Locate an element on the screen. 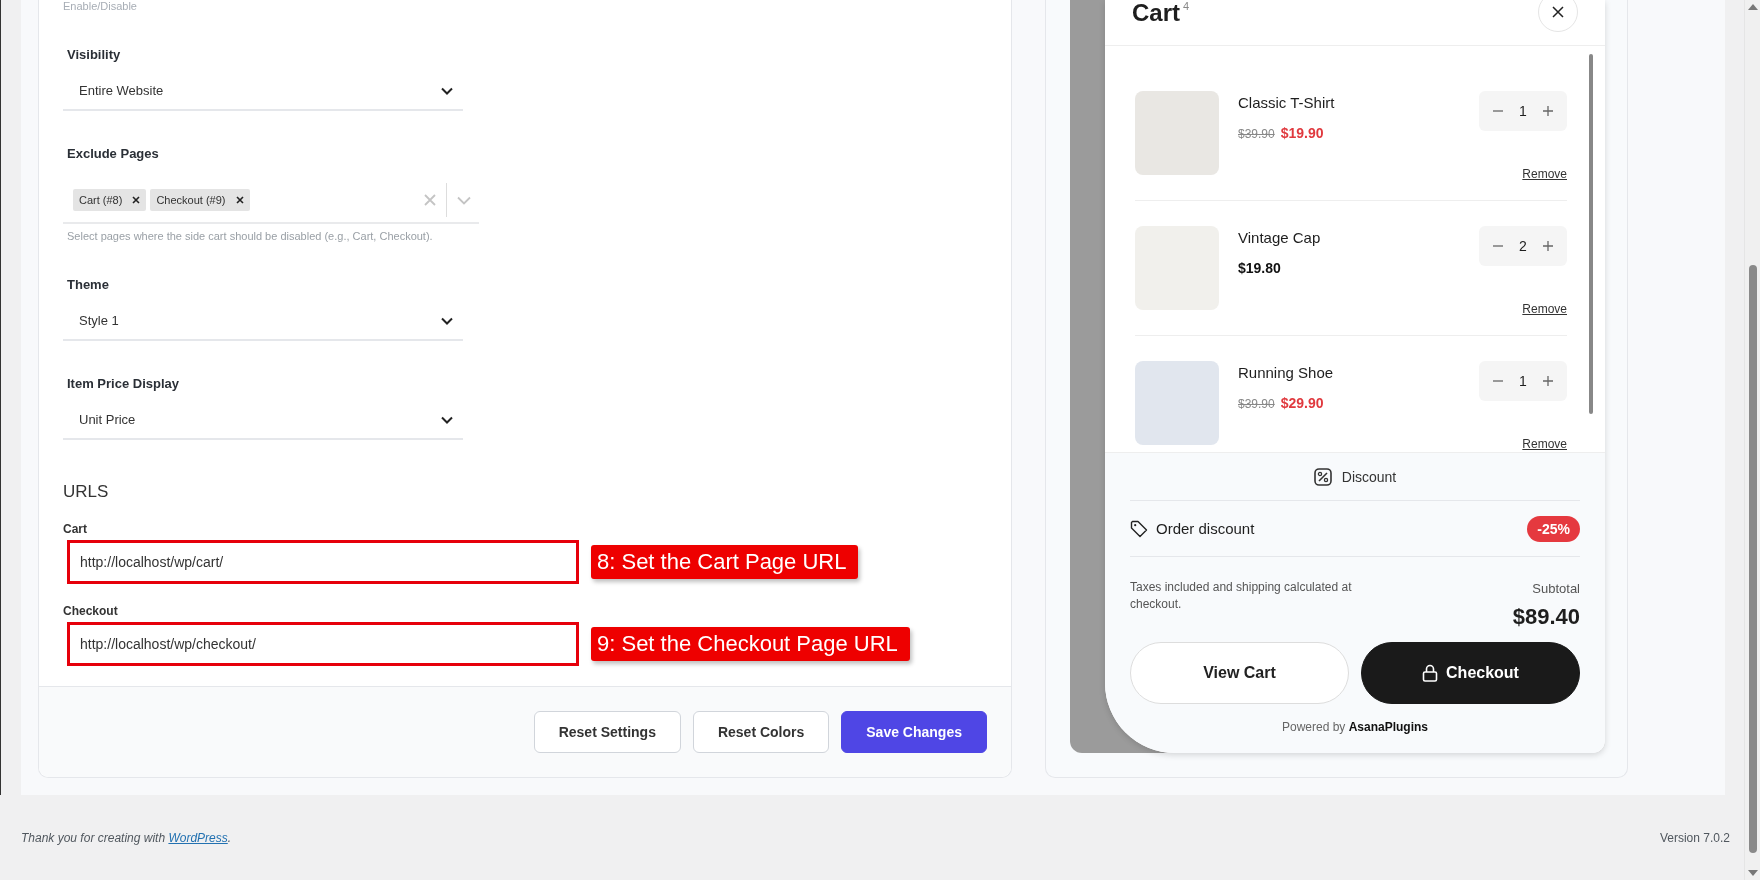  close-button is located at coordinates (1558, 16).